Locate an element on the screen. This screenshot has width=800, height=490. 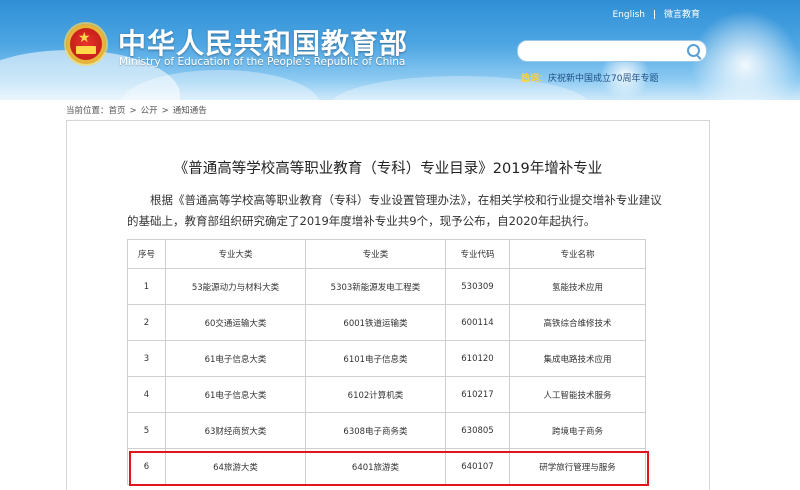
cell-major-code: 630805 is located at coordinates (477, 430).